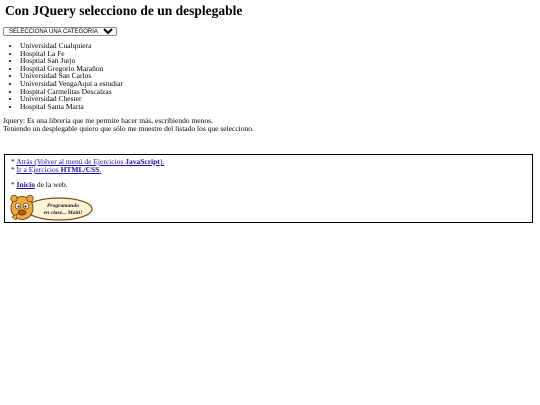 This screenshot has width=540, height=405. I want to click on category-select-wrapper: SELECCIONA UNA CATEGORIA, so click(60, 31).